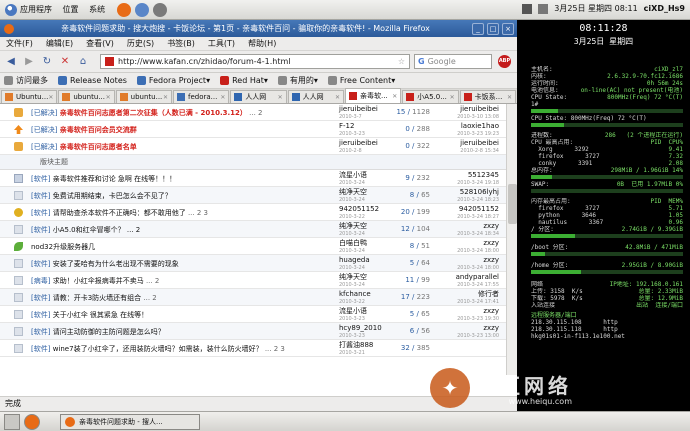  Describe the element at coordinates (595, 8) in the screenshot. I see `clock-datetime: 3月25日 星期四 08:11` at that location.